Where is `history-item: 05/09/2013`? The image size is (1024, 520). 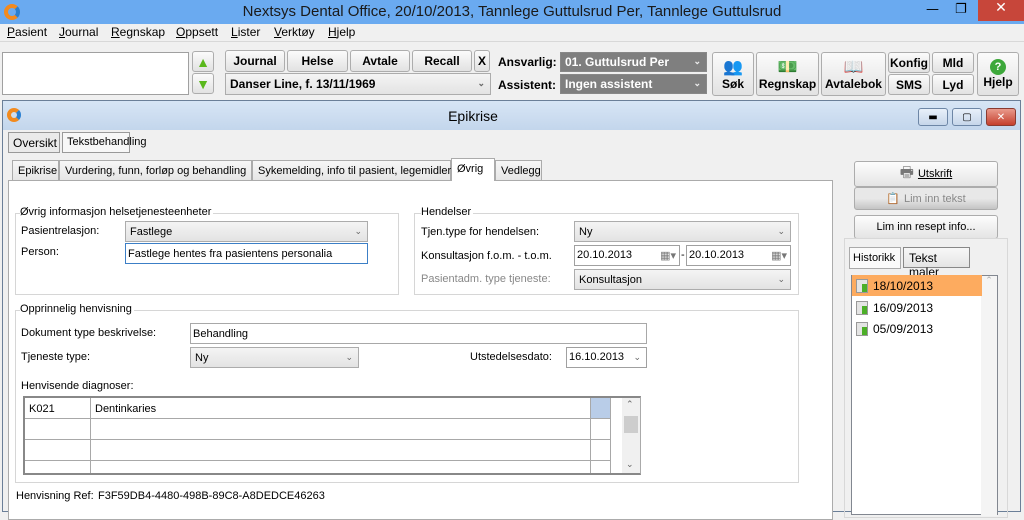 history-item: 05/09/2013 is located at coordinates (917, 328).